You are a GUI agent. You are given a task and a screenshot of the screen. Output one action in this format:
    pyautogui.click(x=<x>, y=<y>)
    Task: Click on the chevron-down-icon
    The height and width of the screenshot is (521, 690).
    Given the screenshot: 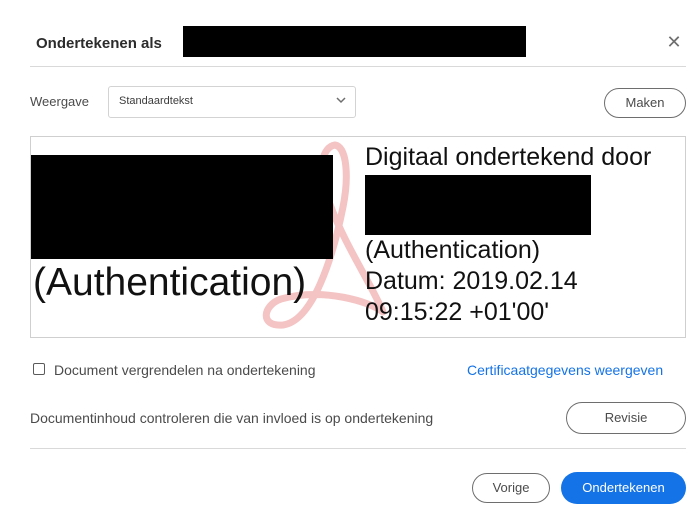 What is the action you would take?
    pyautogui.click(x=341, y=100)
    